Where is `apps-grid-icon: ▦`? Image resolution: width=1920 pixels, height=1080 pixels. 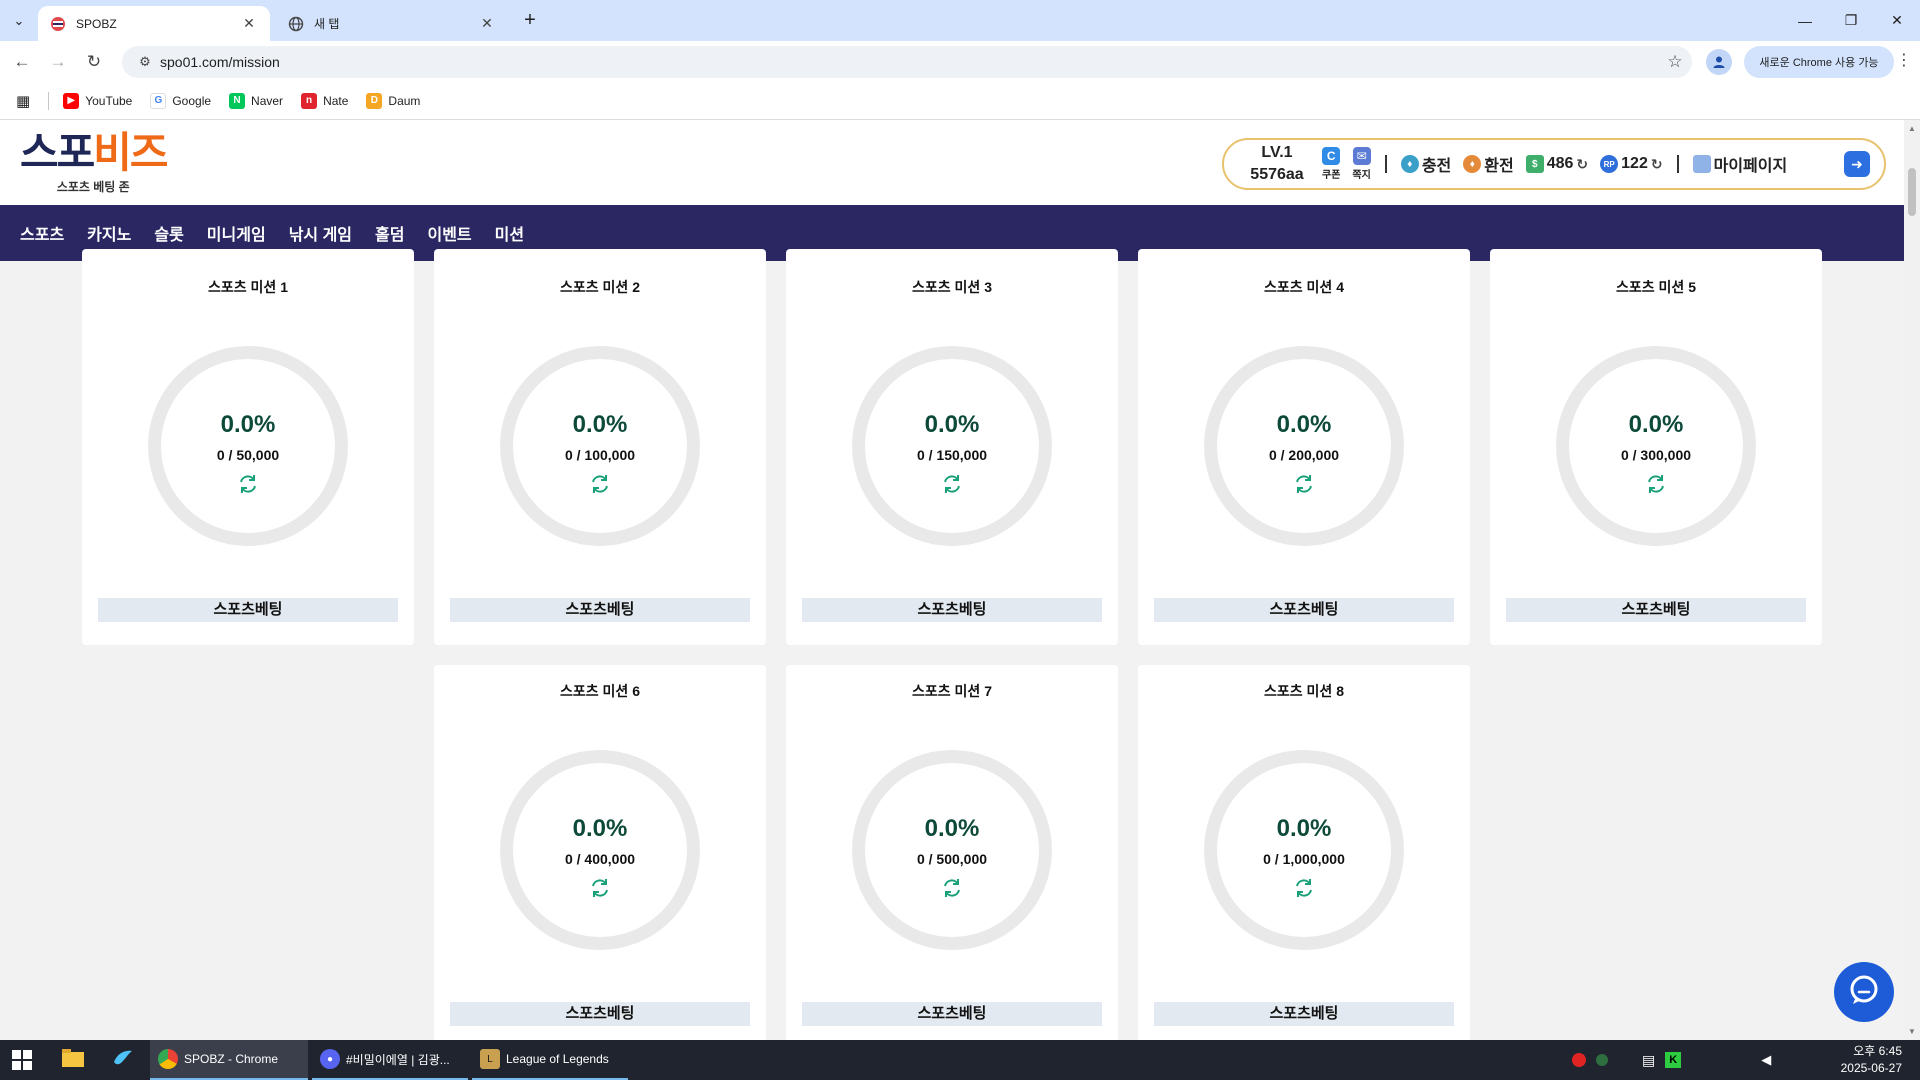 apps-grid-icon: ▦ is located at coordinates (23, 101).